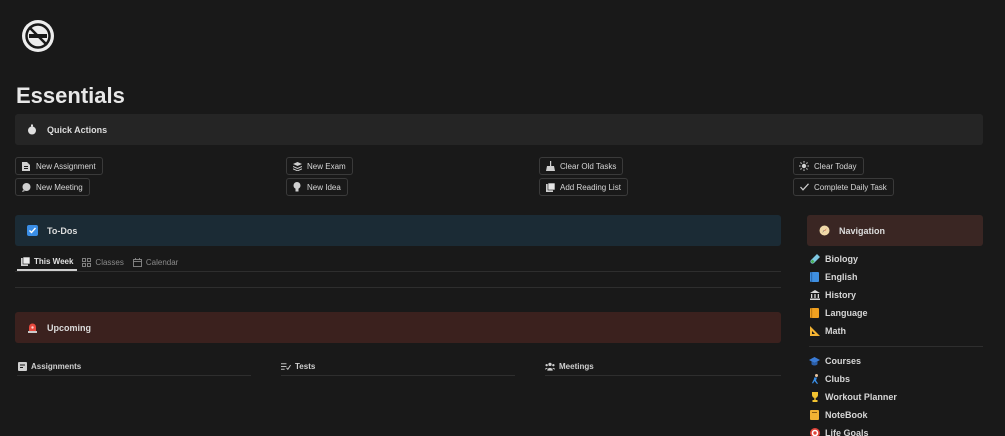  What do you see at coordinates (317, 187) in the screenshot?
I see `new-idea-button: New Idea` at bounding box center [317, 187].